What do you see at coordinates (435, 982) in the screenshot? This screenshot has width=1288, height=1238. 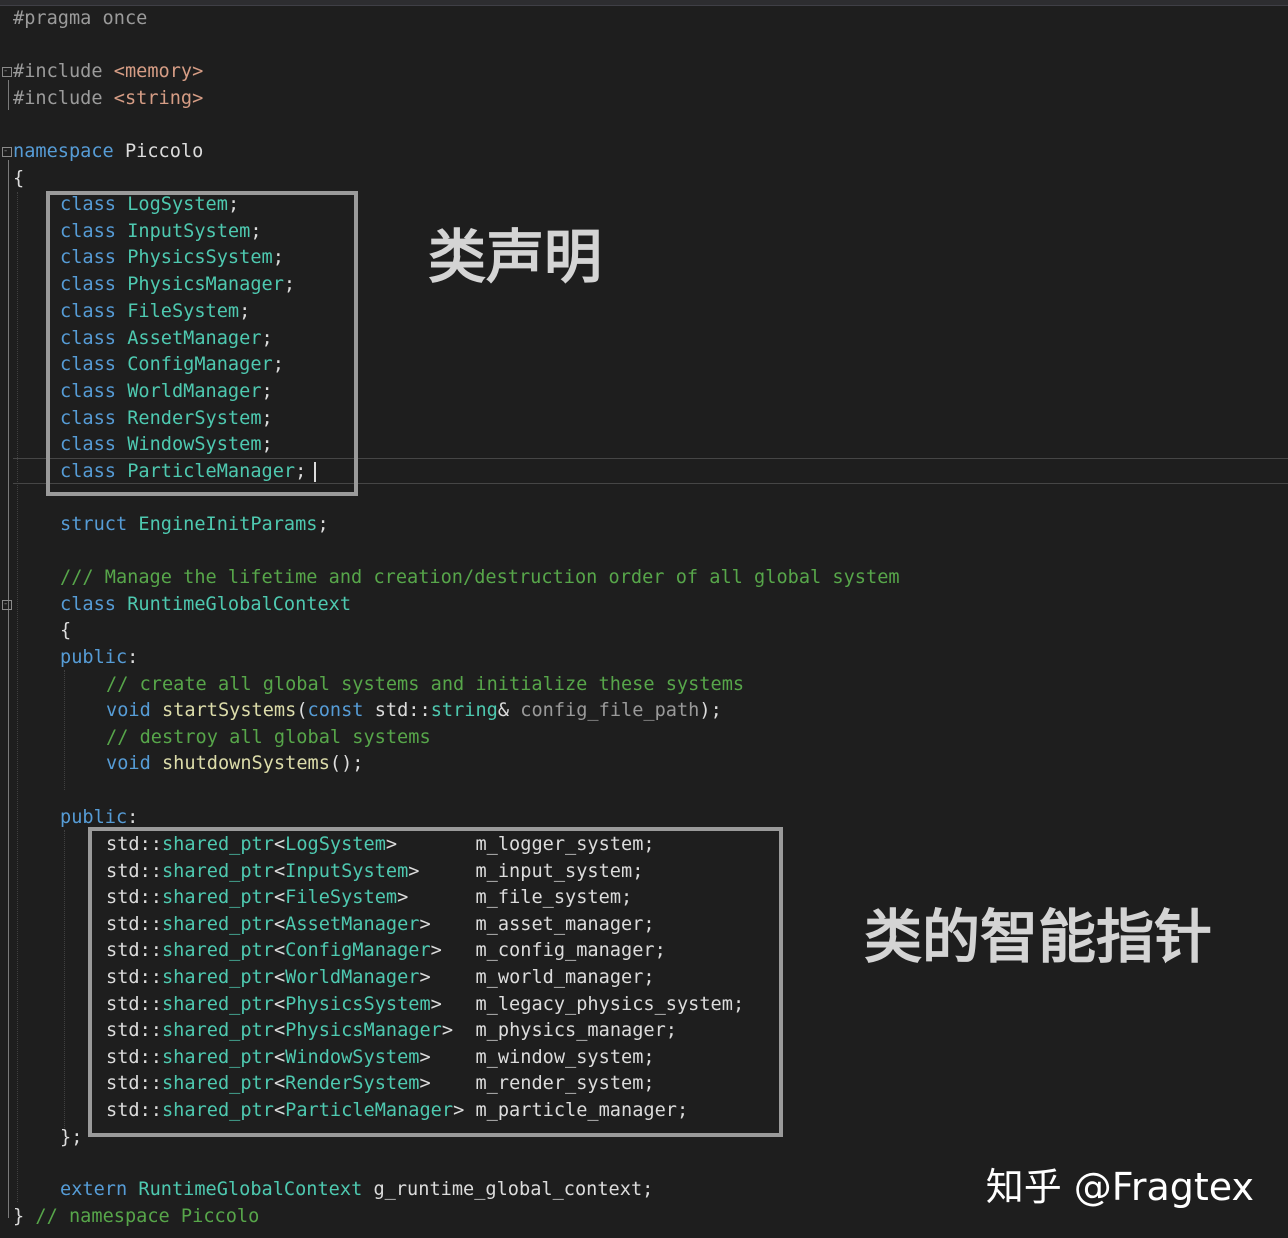 I see `smart-pointer-highlight-box` at bounding box center [435, 982].